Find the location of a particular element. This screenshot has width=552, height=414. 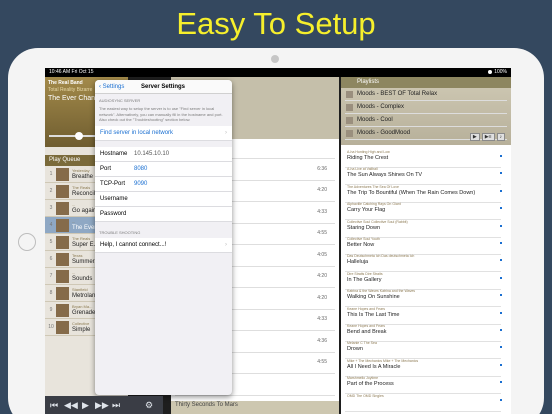

port-value: 8080 is located at coordinates (140, 169).